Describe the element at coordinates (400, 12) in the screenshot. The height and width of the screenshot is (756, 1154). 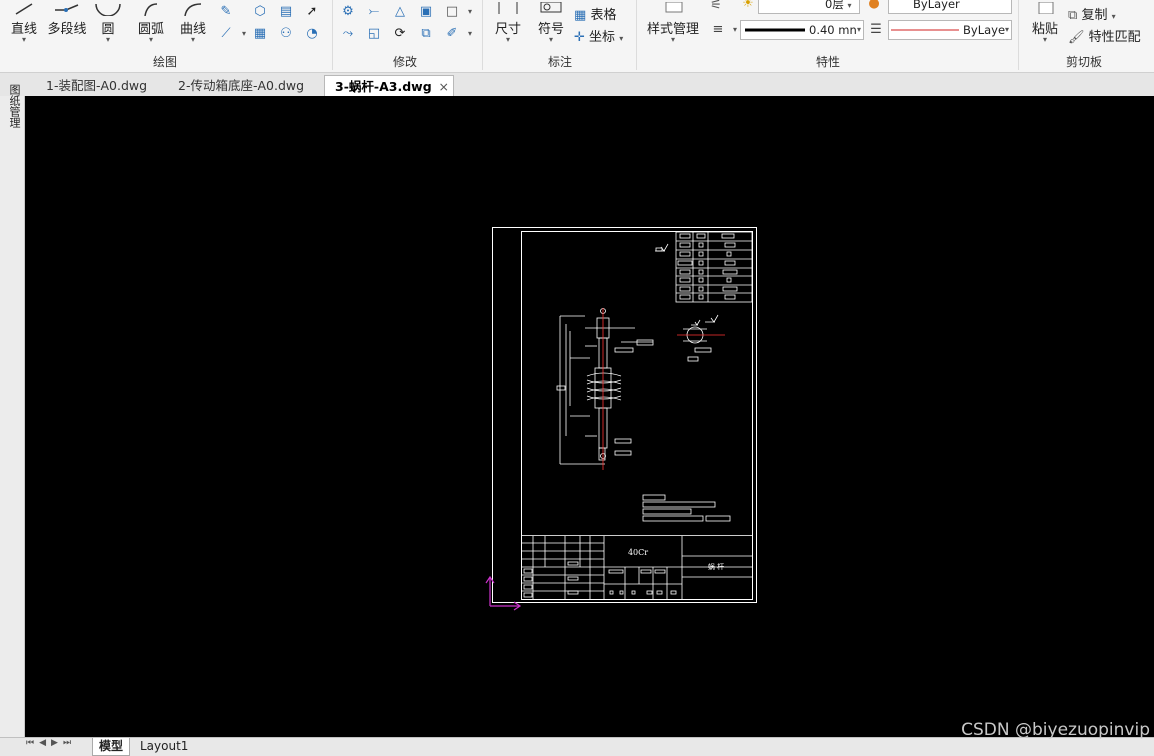
I see `mirror-icon: △` at that location.